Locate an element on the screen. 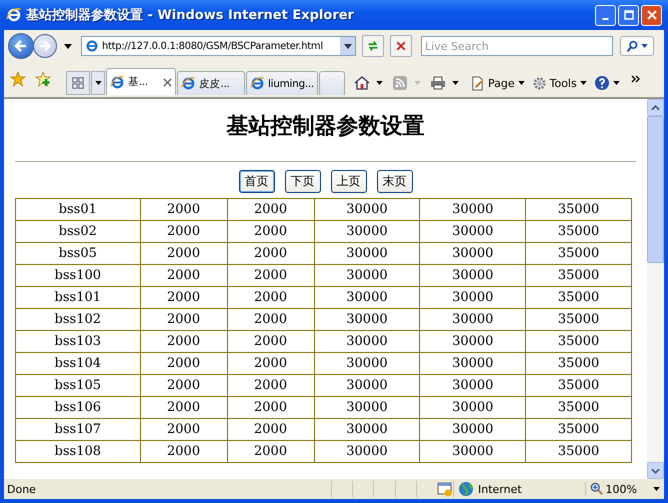  stop-button is located at coordinates (401, 46).